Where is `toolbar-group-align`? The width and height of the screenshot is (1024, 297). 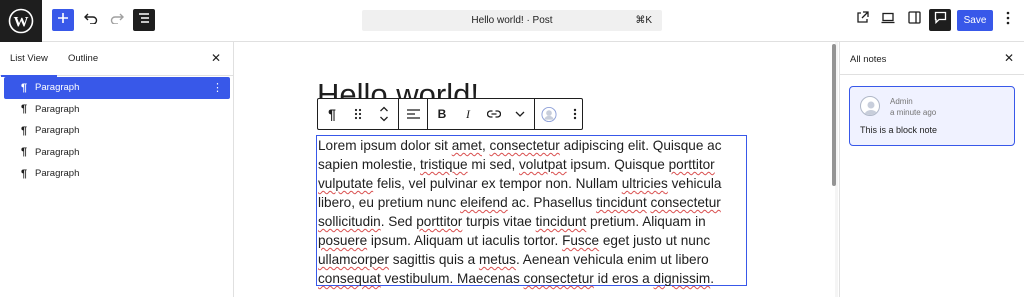 toolbar-group-align is located at coordinates (413, 114).